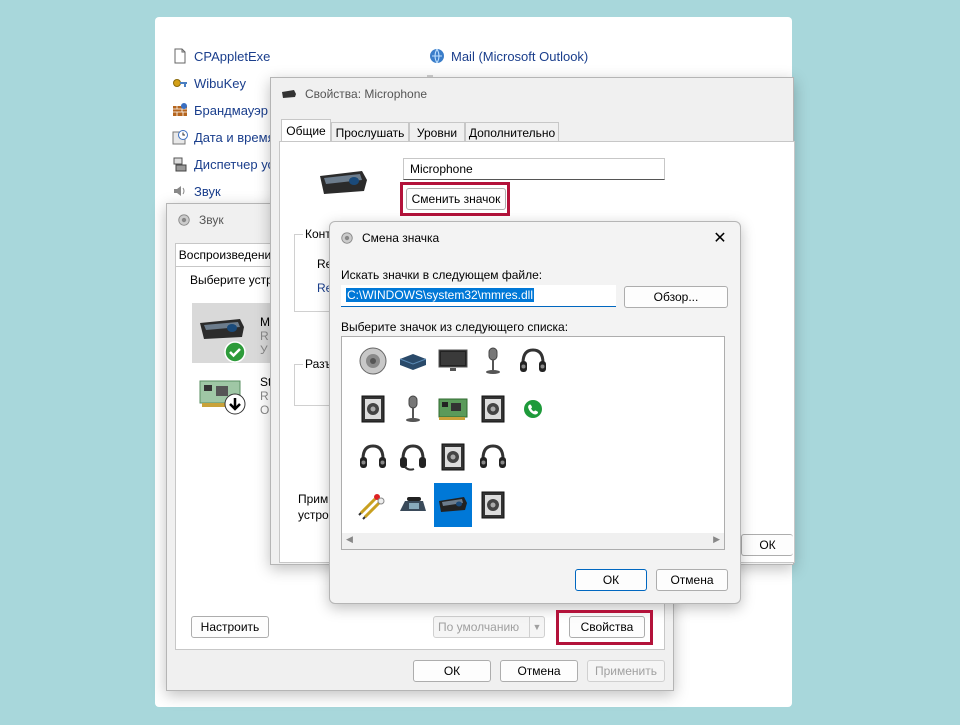  Describe the element at coordinates (180, 83) in the screenshot. I see `key-icon` at that location.